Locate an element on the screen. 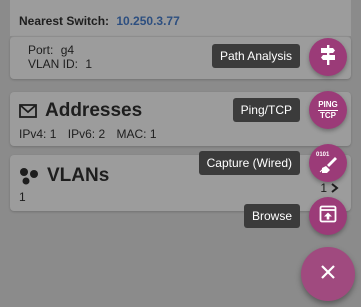 The width and height of the screenshot is (361, 307). port-row: Port: g4 is located at coordinates (189, 50).